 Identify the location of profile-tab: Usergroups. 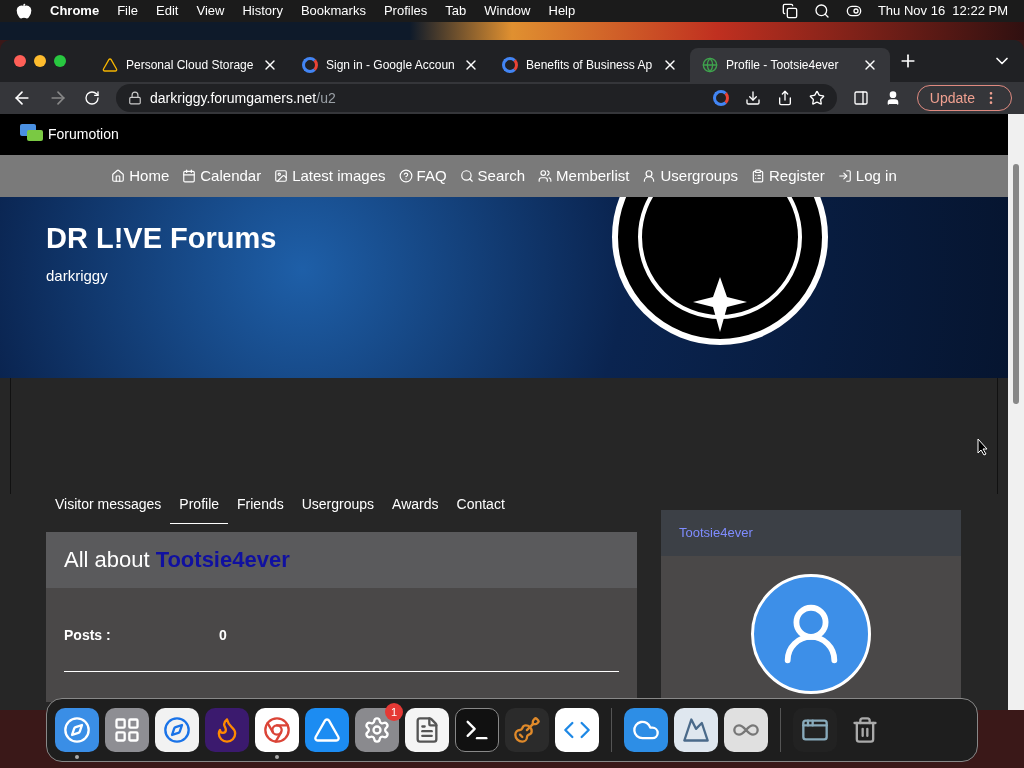
(338, 509).